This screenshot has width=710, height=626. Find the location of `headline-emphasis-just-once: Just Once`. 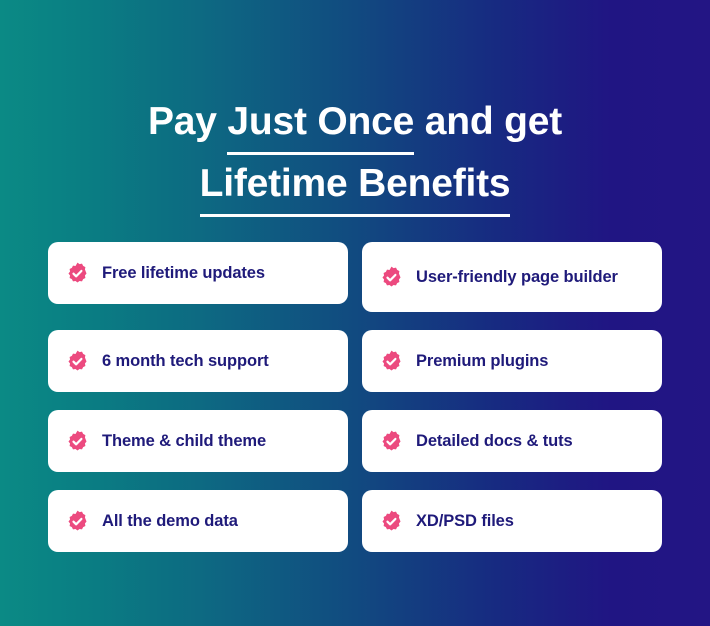

headline-emphasis-just-once: Just Once is located at coordinates (320, 124).